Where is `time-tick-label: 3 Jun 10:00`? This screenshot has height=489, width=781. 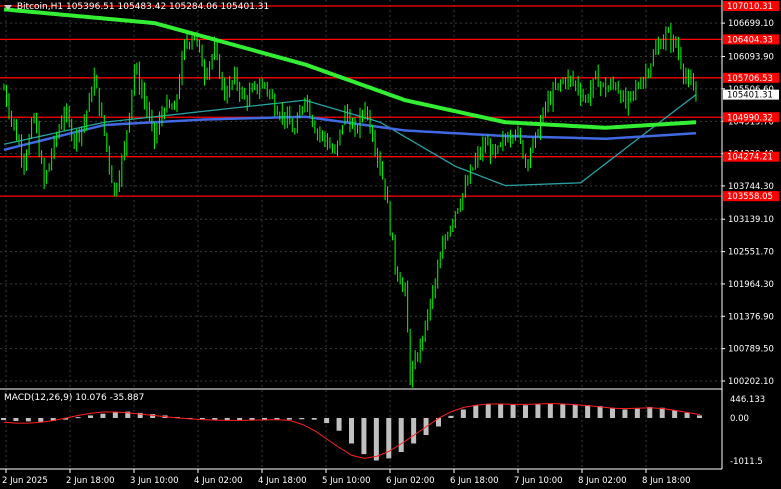 time-tick-label: 3 Jun 10:00 is located at coordinates (154, 481).